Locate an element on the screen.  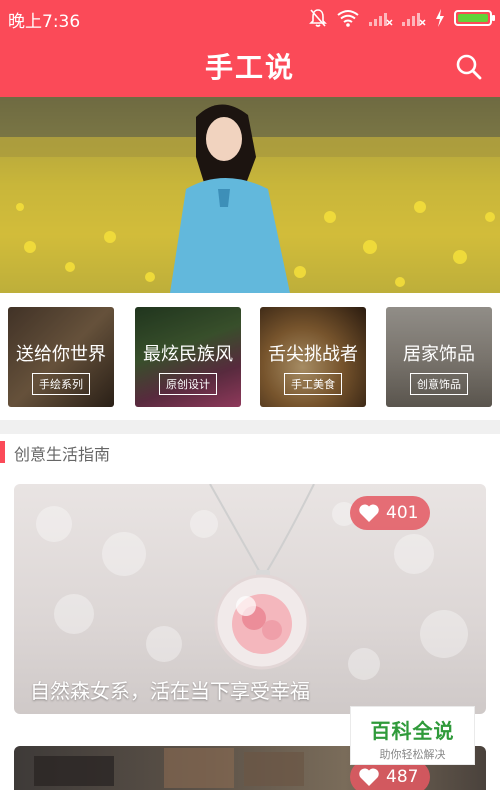
section-accent-bar is located at coordinates (2, 452).